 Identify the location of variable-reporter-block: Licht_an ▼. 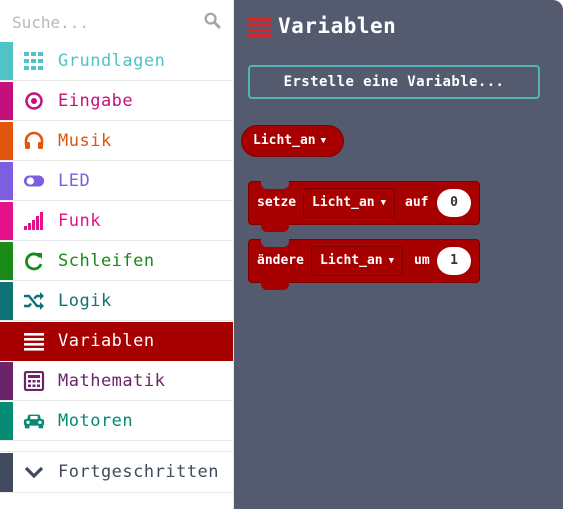
(292, 141).